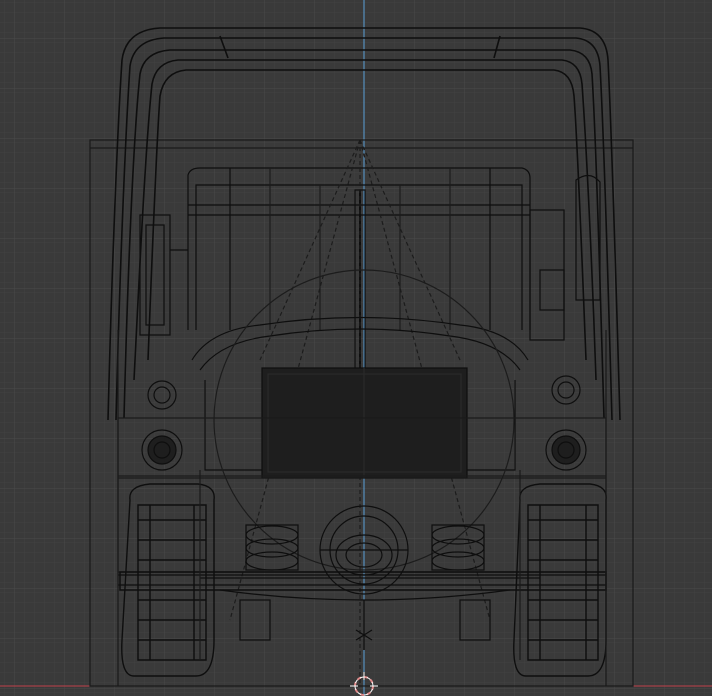  Describe the element at coordinates (162, 450) in the screenshot. I see `left-headlight` at that location.